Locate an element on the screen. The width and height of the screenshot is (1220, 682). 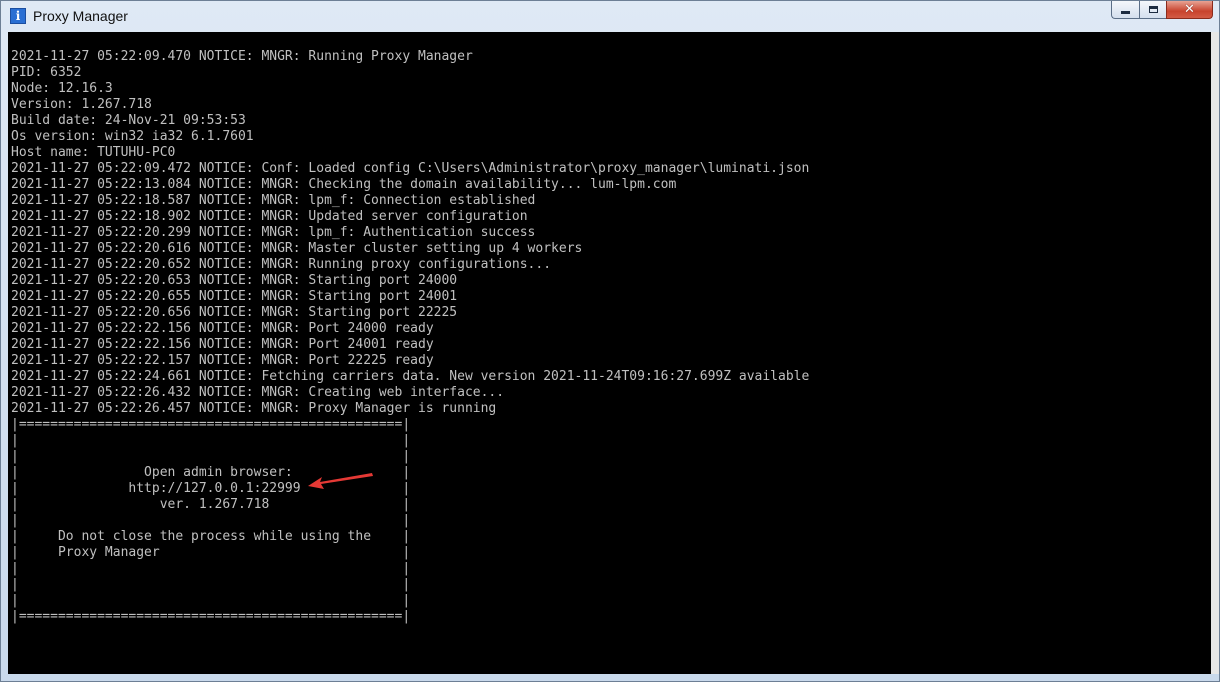
info-app-icon: i is located at coordinates (18, 16).